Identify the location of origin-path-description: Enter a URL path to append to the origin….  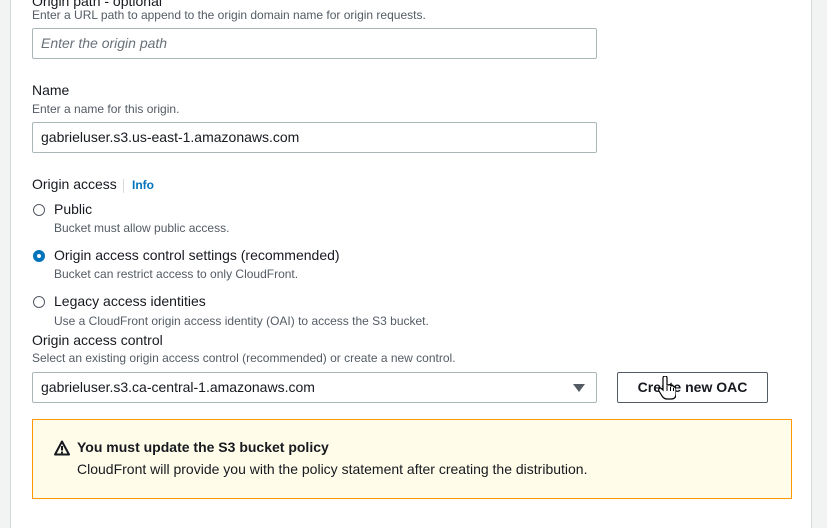
(229, 15).